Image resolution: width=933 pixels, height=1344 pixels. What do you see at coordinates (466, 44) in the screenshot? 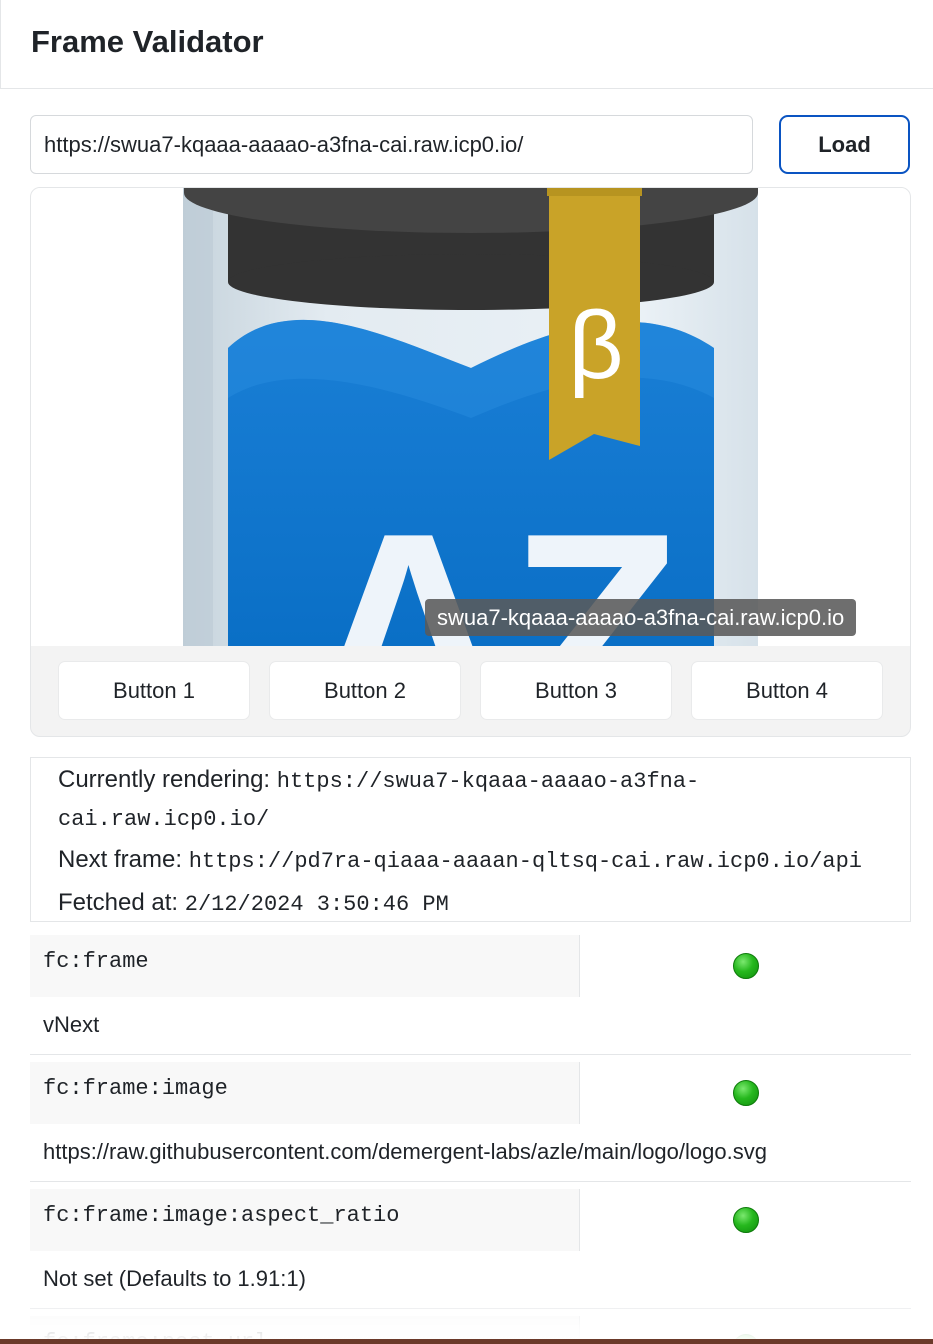
I see `app-header: Frame Validator` at bounding box center [466, 44].